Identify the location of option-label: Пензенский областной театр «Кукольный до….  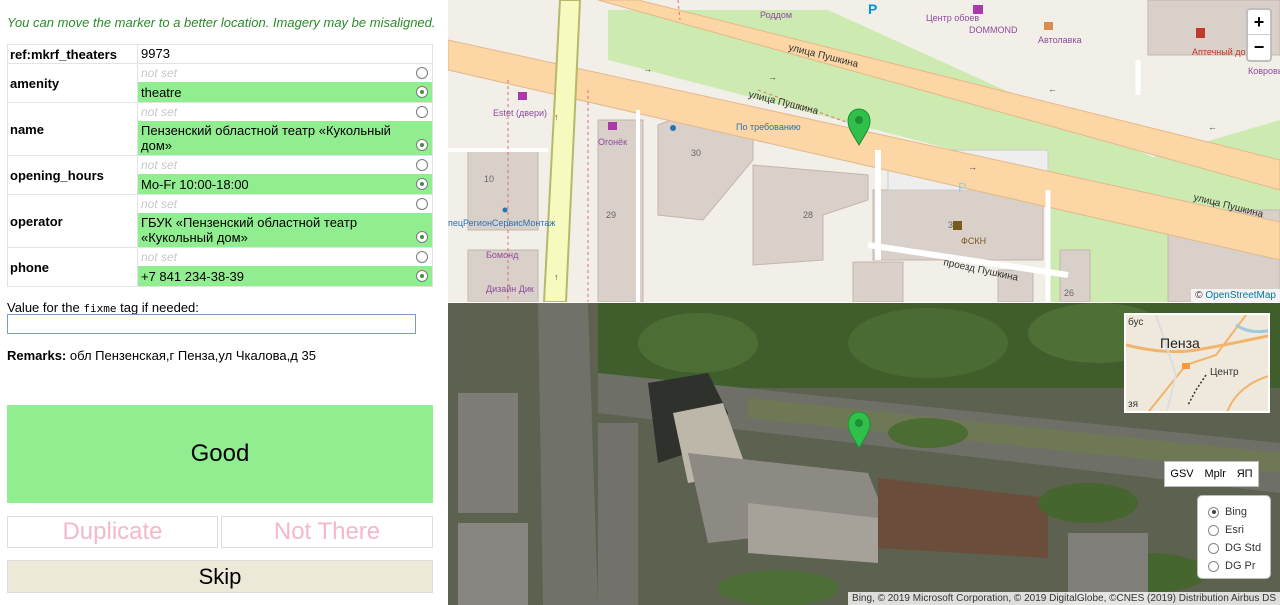
(266, 138).